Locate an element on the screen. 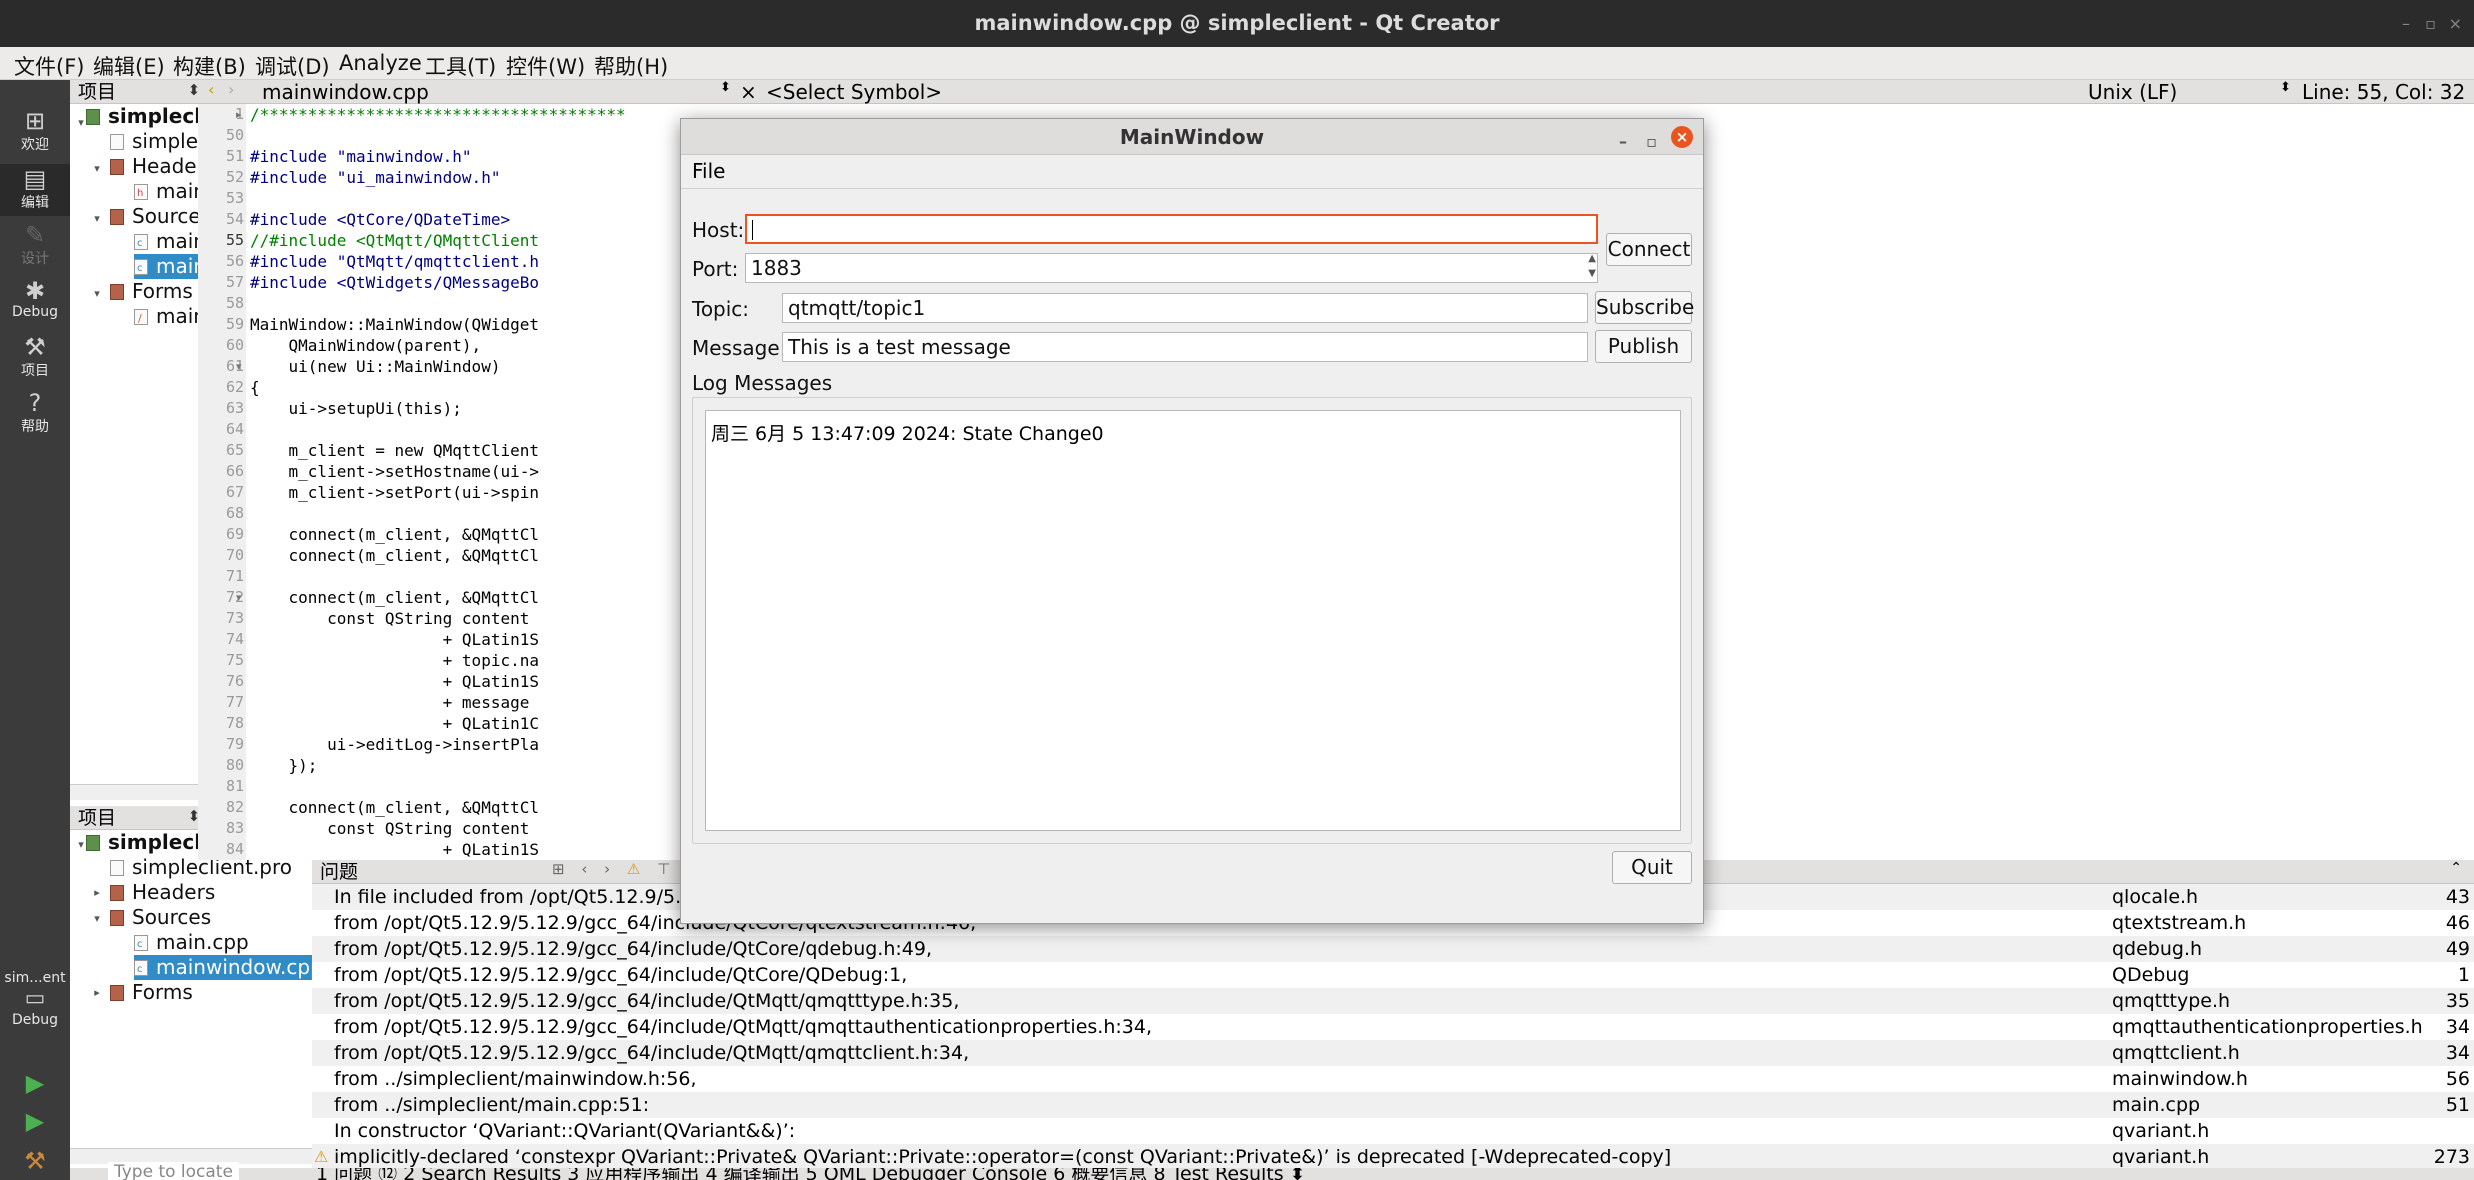 This screenshot has width=2474, height=1180. host-input is located at coordinates (1171, 229).